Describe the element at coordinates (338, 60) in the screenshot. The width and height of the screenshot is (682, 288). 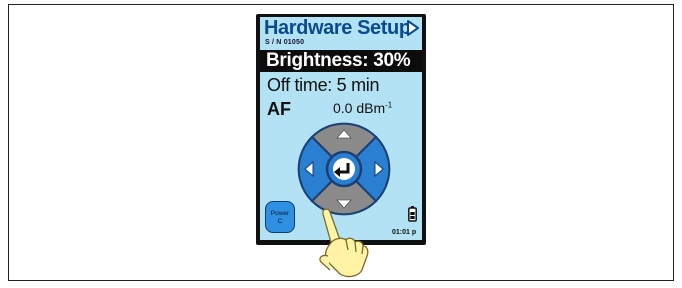
I see `brightness-label: Brightness: 30%` at that location.